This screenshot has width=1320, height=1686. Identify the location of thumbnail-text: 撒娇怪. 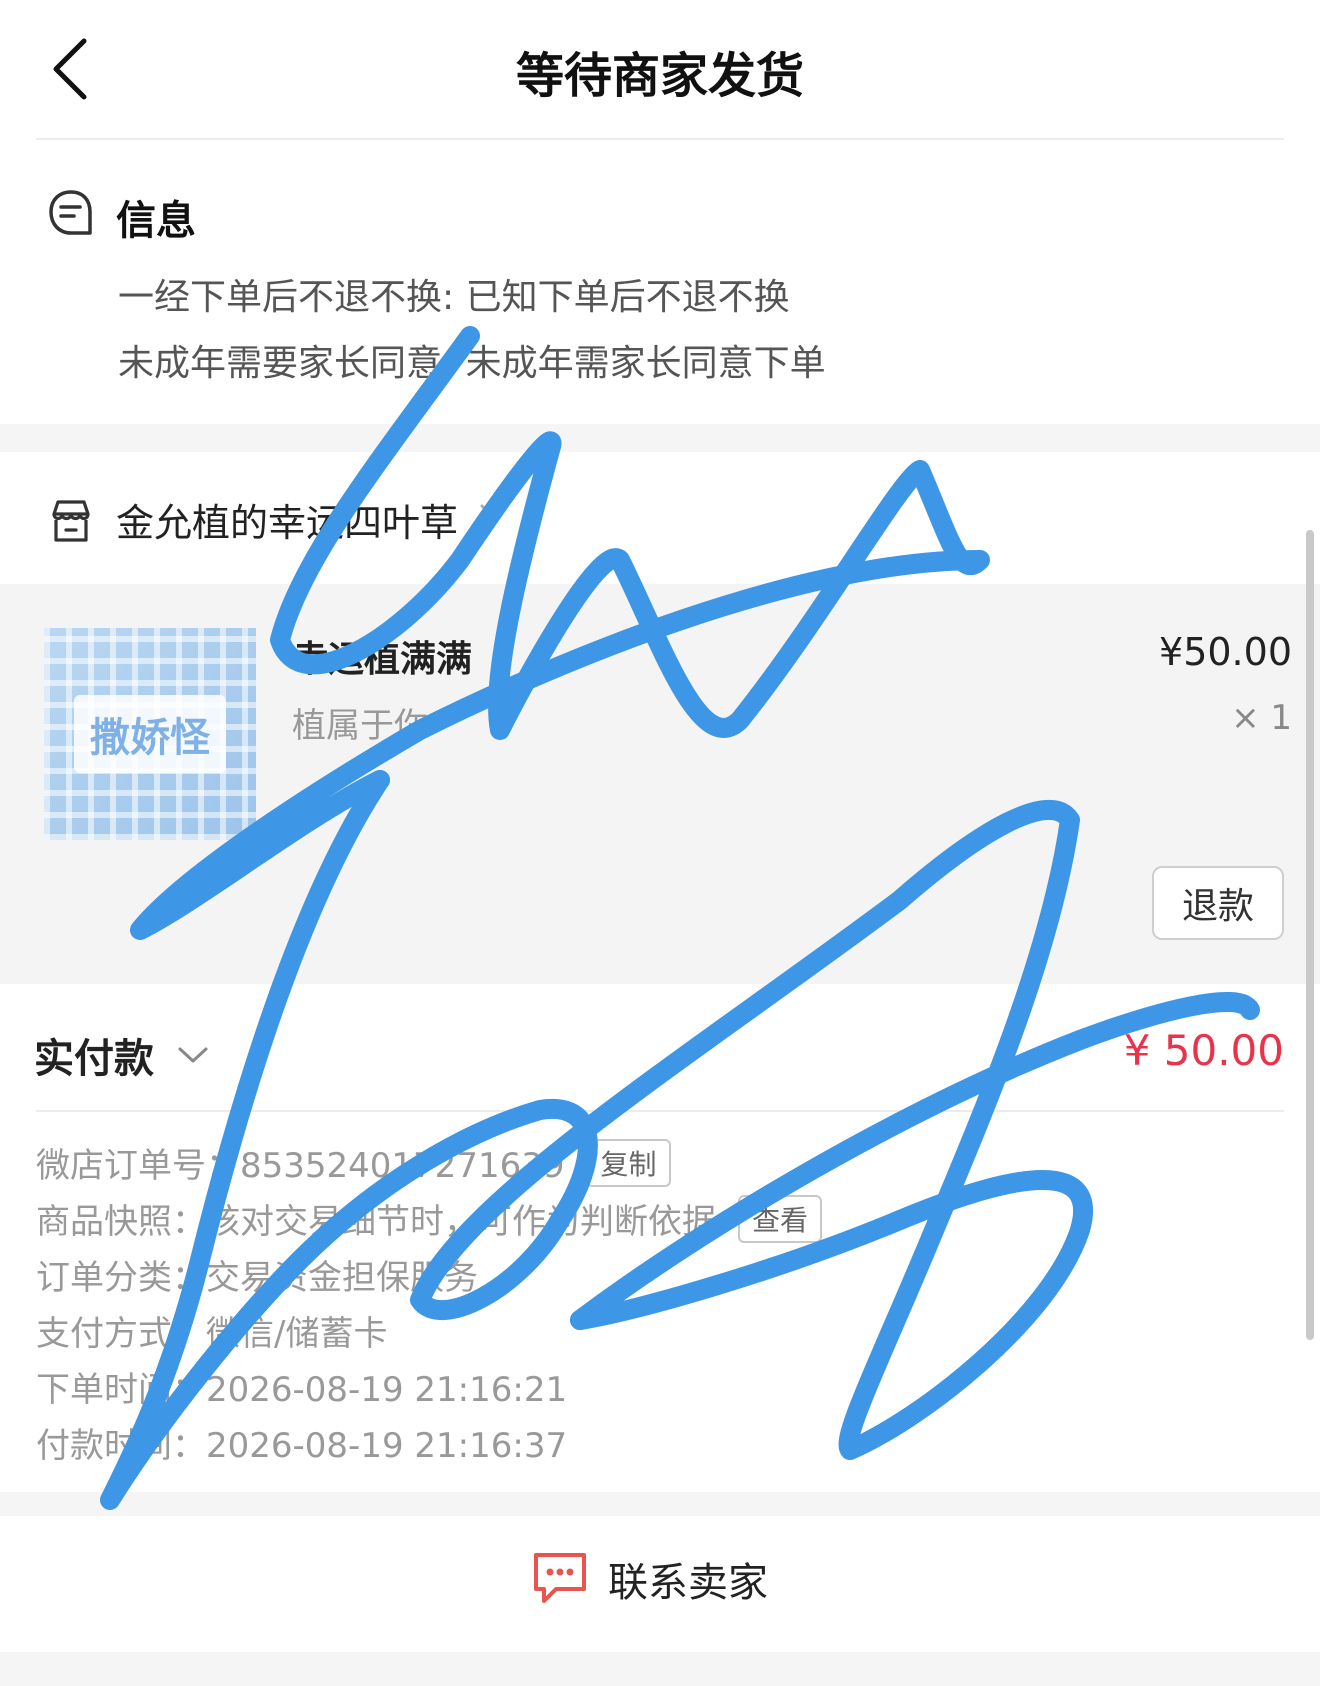
(150, 734).